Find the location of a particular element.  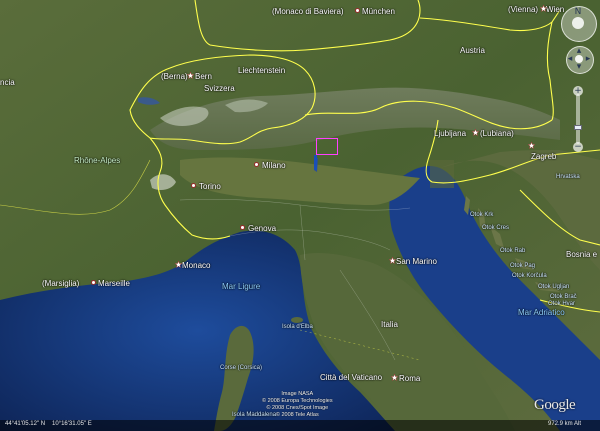

label-otok-krk: Otok Krk is located at coordinates (481, 215).